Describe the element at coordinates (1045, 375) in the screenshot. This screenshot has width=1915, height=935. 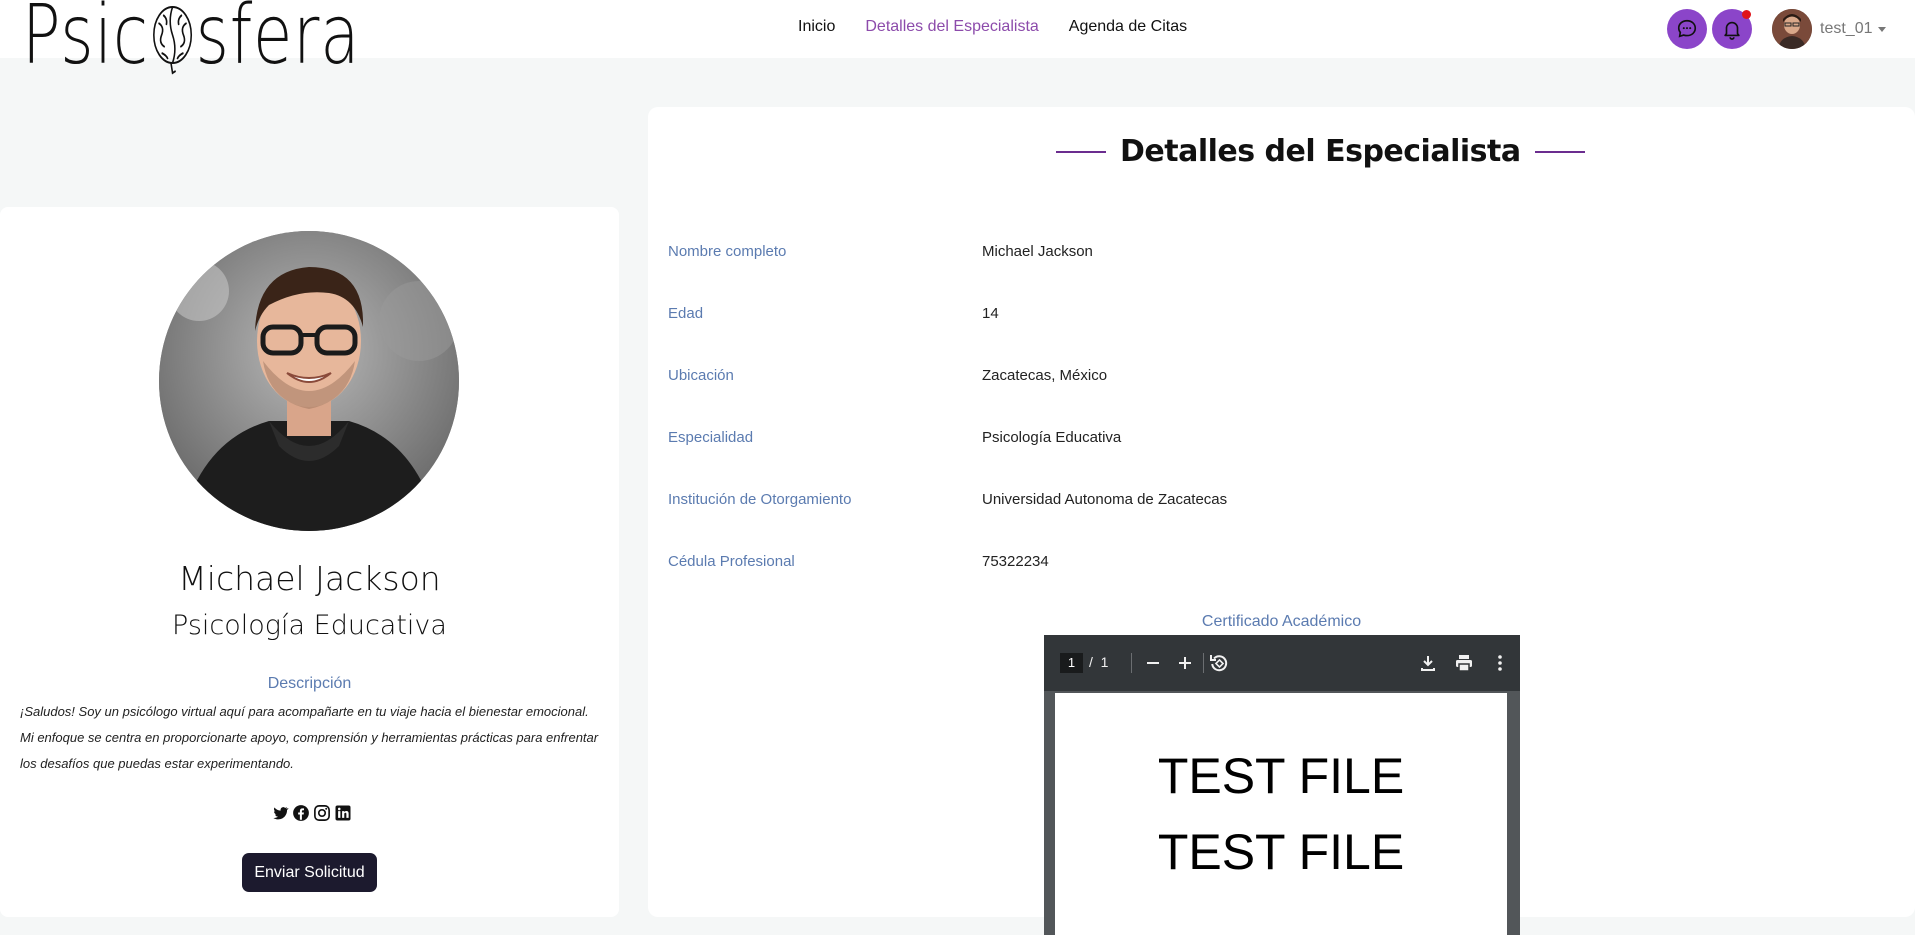
I see `detail-value: Zacatecas, México` at that location.